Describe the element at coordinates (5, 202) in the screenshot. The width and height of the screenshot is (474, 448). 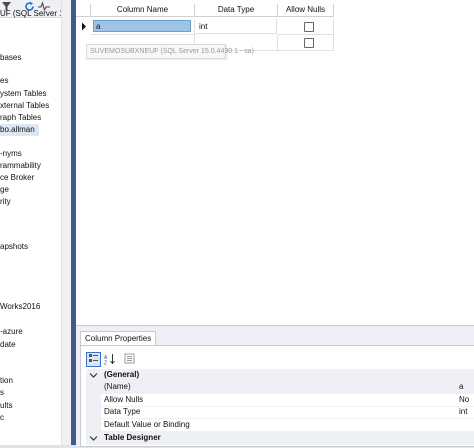
I see `explorer-tree-item: rity` at that location.